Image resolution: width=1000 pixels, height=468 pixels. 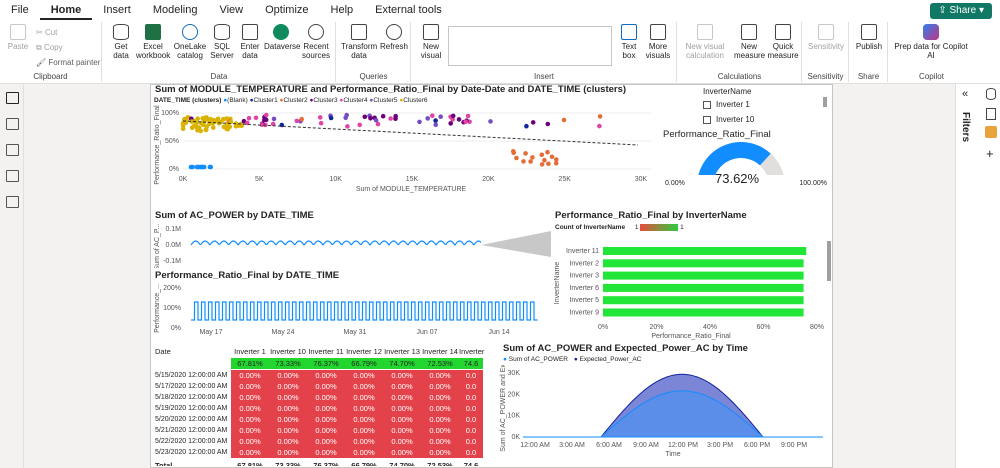 What do you see at coordinates (673, 414) in the screenshot?
I see `ac-power-area` at bounding box center [673, 414].